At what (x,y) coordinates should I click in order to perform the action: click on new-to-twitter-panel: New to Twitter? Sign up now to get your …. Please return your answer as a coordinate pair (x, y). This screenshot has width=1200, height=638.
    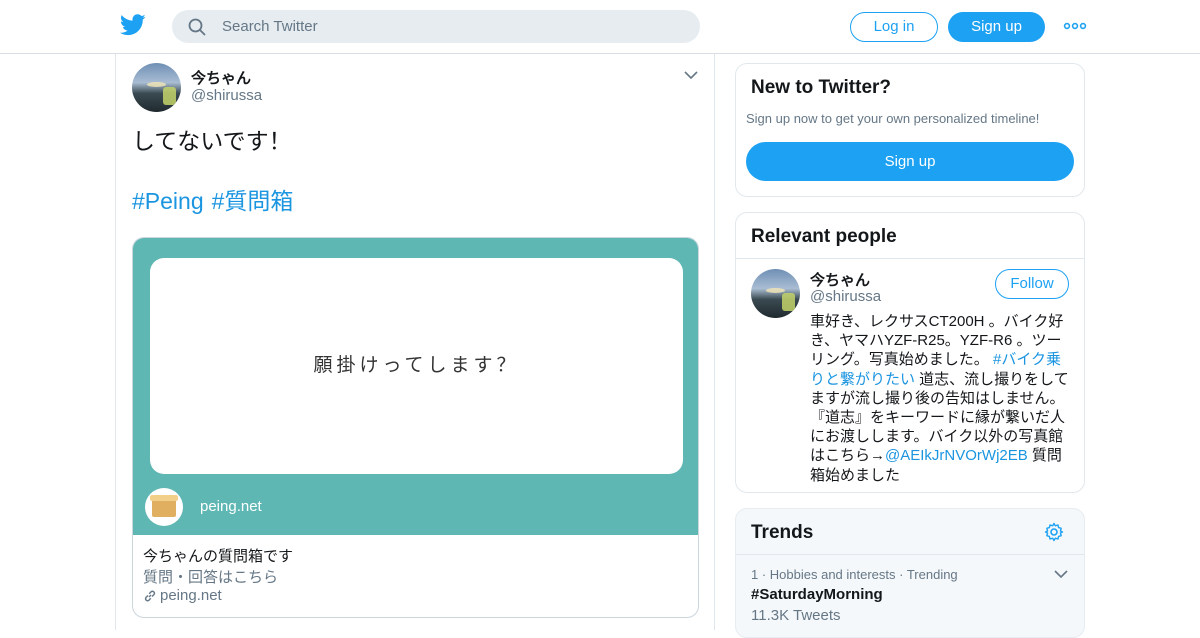
    Looking at the image, I should click on (910, 130).